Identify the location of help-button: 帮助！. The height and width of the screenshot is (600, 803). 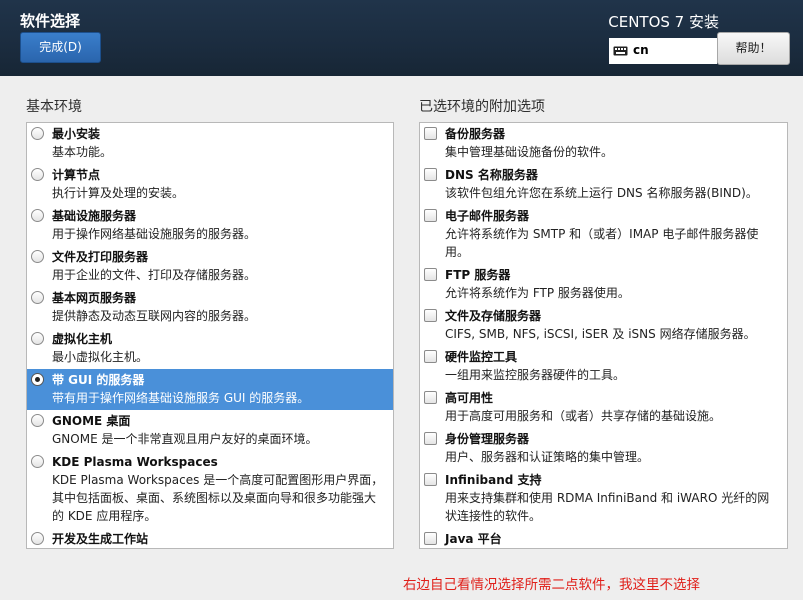
(753, 48).